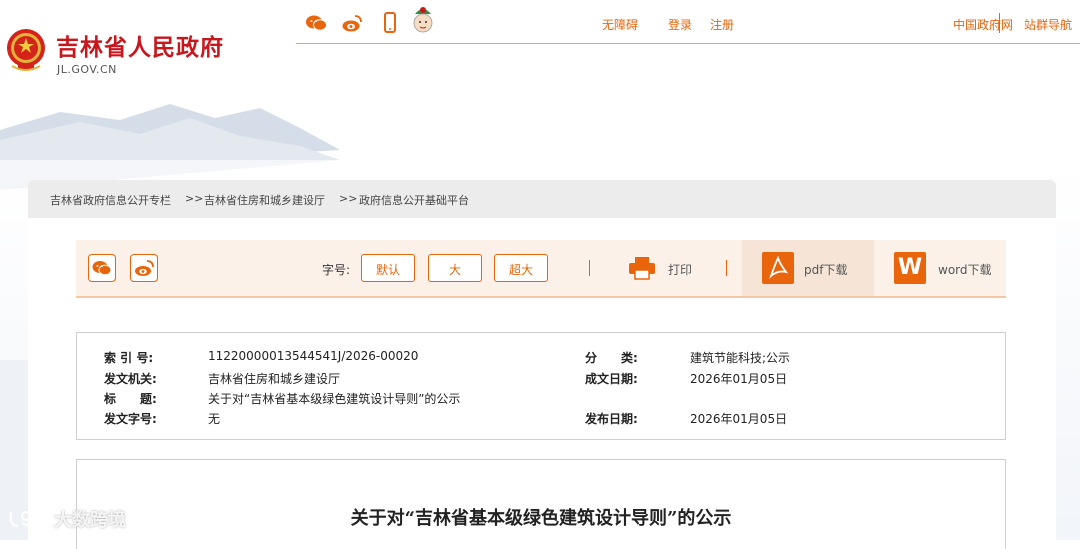  What do you see at coordinates (102, 268) in the screenshot?
I see `share-wechat-icon` at bounding box center [102, 268].